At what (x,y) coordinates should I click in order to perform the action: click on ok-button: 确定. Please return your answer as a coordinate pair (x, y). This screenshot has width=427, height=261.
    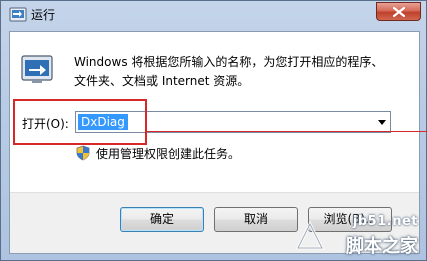
    Looking at the image, I should click on (162, 219).